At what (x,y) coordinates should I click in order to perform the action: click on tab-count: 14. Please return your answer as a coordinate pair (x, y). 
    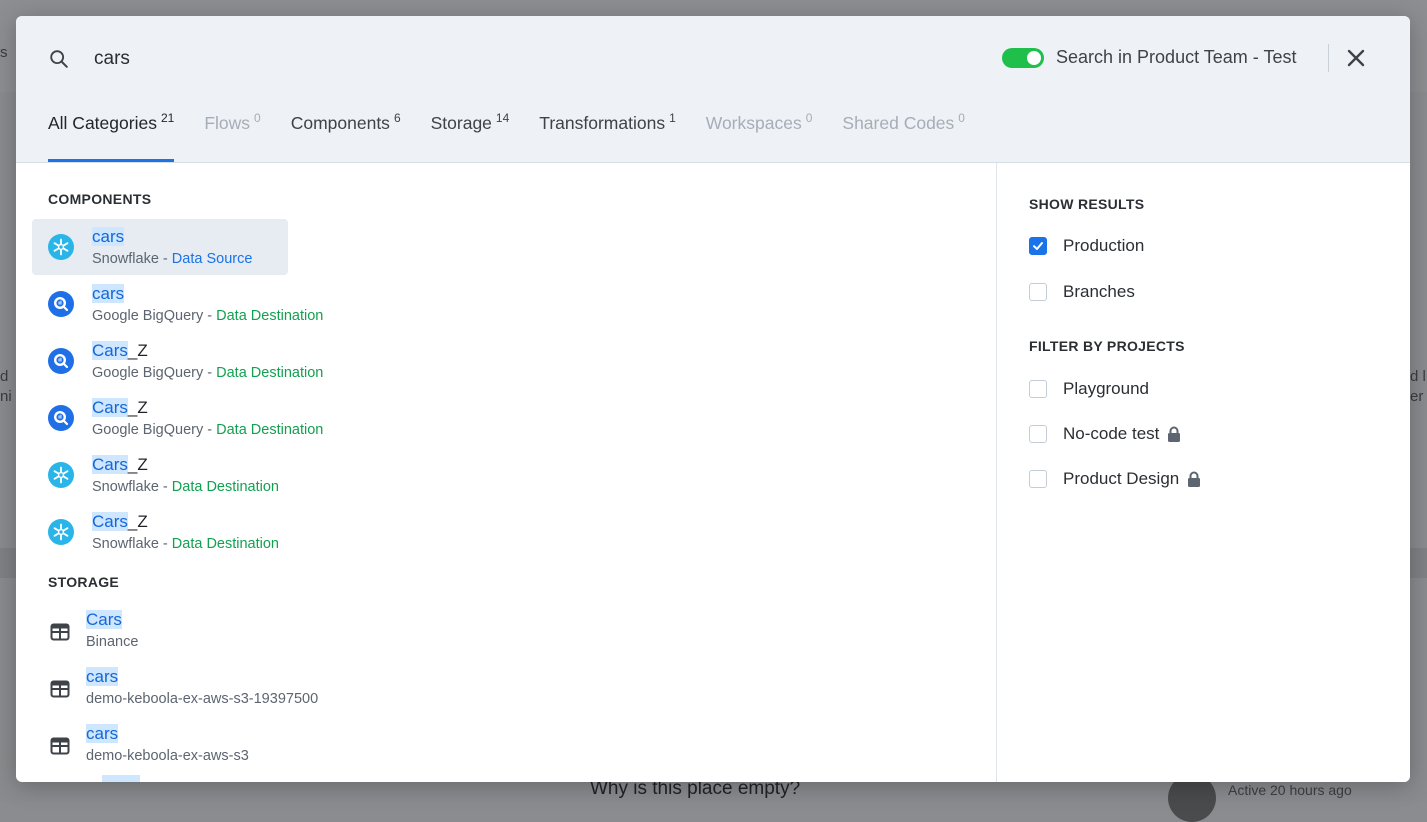
    Looking at the image, I should click on (502, 118).